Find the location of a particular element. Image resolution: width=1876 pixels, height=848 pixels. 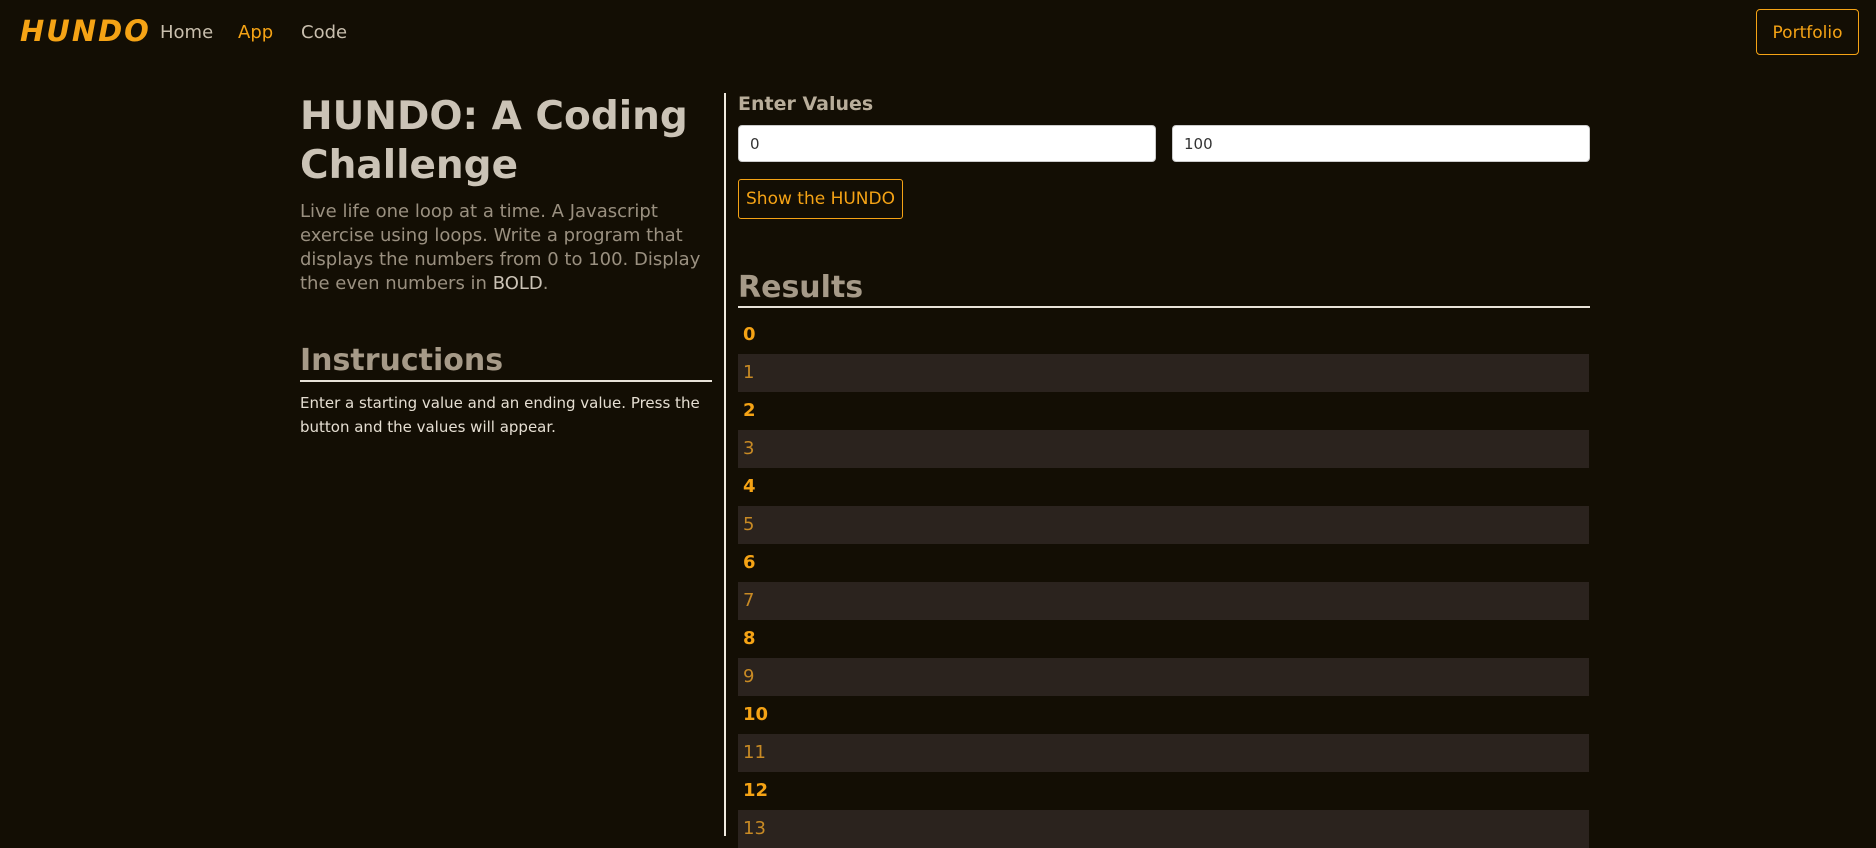

result-row: 5 is located at coordinates (1163, 525).